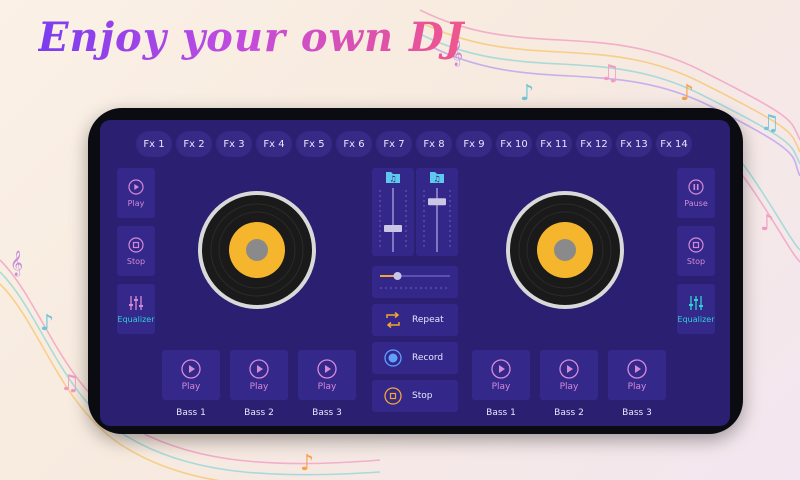  I want to click on fx-button-5: Fx 5, so click(314, 144).